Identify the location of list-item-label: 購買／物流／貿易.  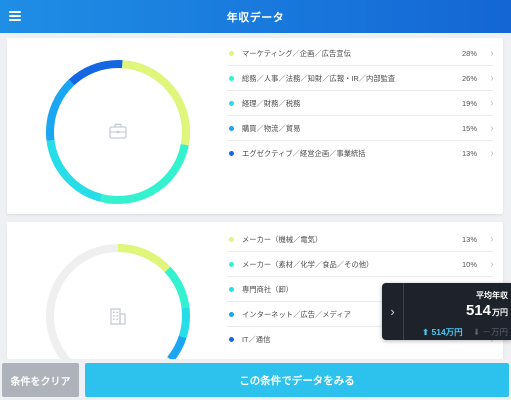
(271, 128).